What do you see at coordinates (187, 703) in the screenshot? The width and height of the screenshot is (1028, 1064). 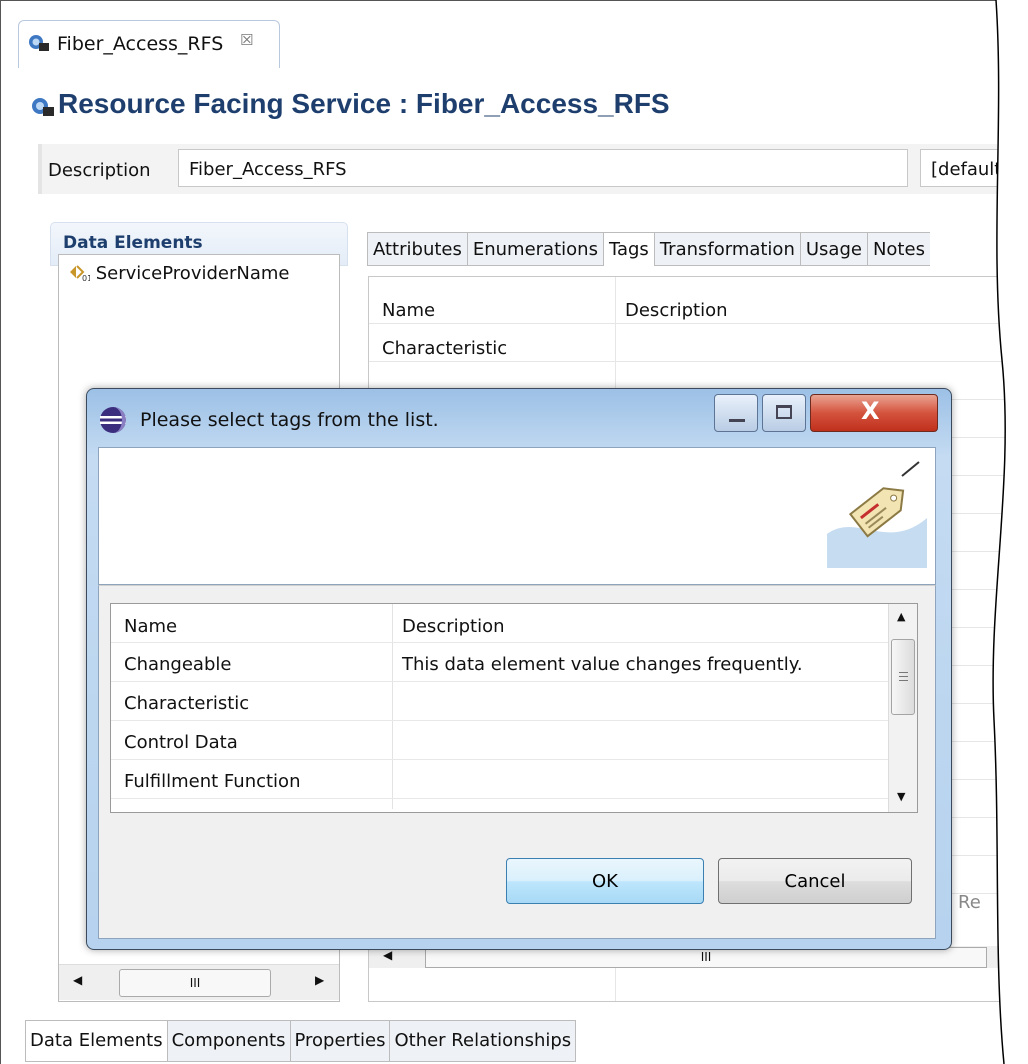 I see `tag-name: Characteristic` at bounding box center [187, 703].